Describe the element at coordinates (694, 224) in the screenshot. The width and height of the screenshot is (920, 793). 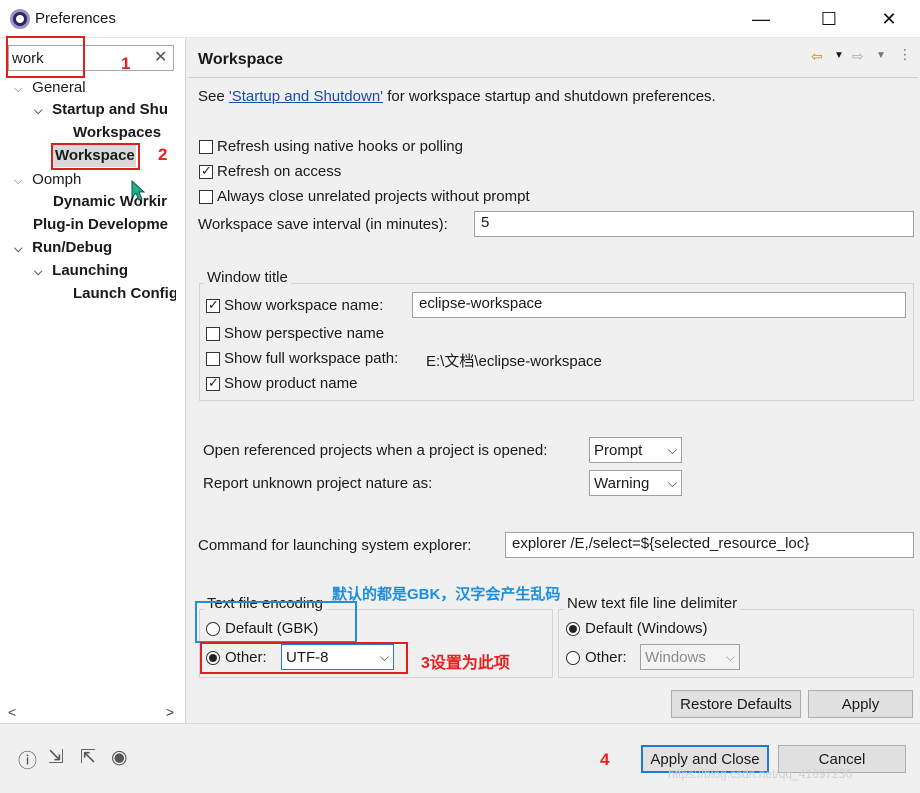
I see `save-interval-field: 5` at that location.